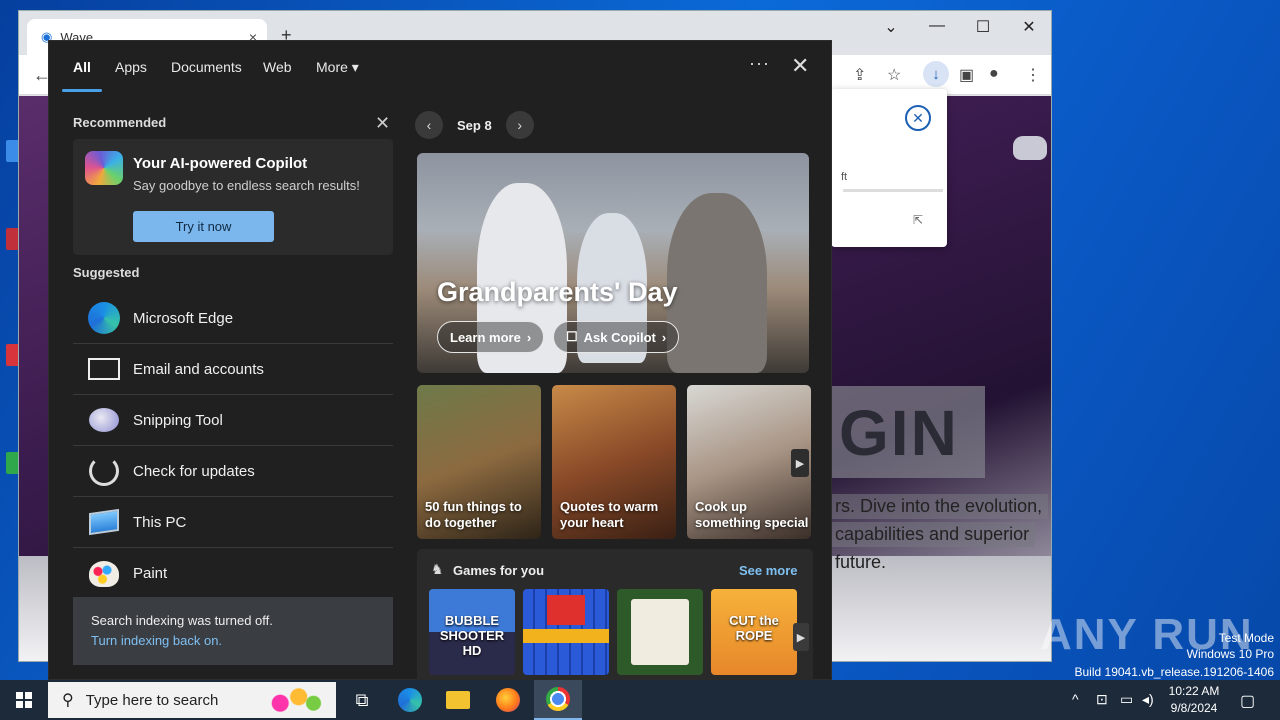 This screenshot has height=720, width=1280. Describe the element at coordinates (206, 67) in the screenshot. I see `tab-documents: Documents` at that location.